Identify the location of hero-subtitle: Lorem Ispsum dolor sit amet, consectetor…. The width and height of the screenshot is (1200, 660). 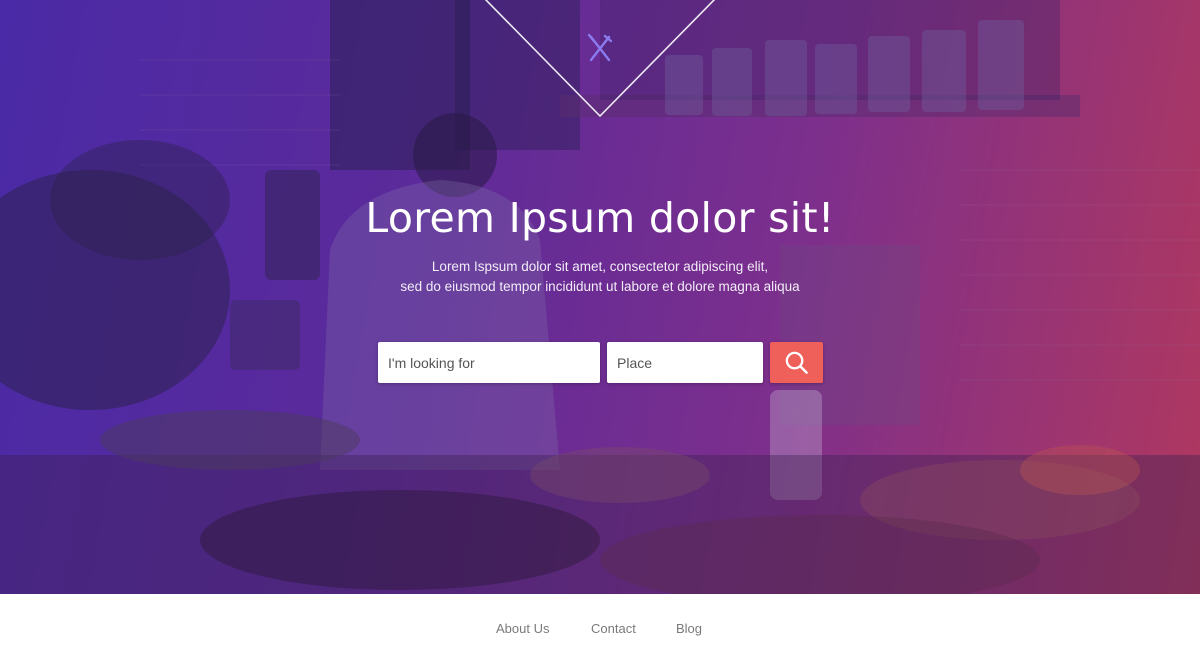
(600, 276).